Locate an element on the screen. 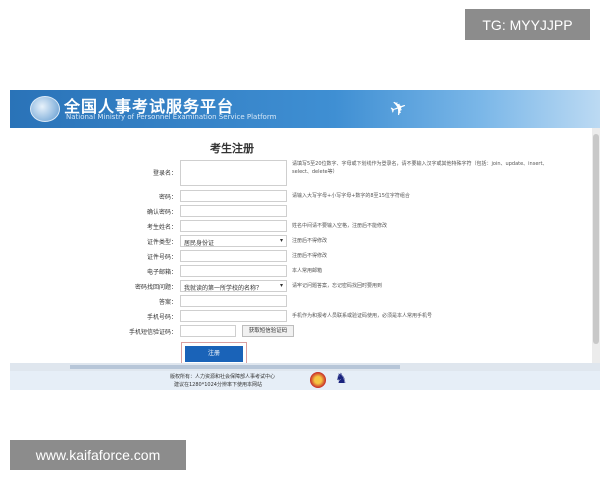 The height and width of the screenshot is (480, 600). get-sms-code-button: 获取短信验证码 is located at coordinates (268, 331).